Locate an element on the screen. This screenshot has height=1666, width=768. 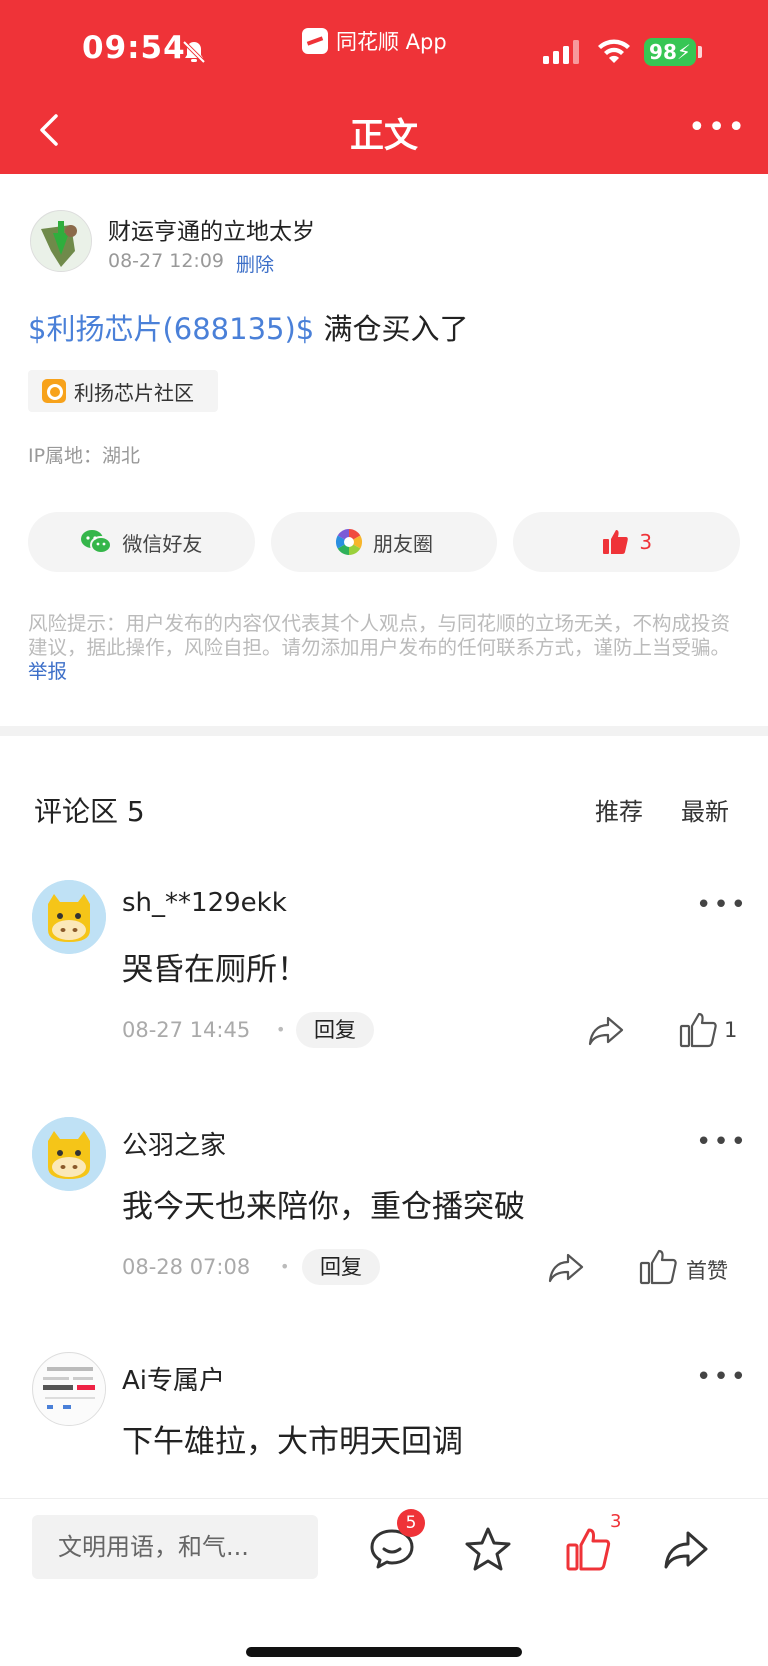
post-like-button: 3 is located at coordinates (627, 542).